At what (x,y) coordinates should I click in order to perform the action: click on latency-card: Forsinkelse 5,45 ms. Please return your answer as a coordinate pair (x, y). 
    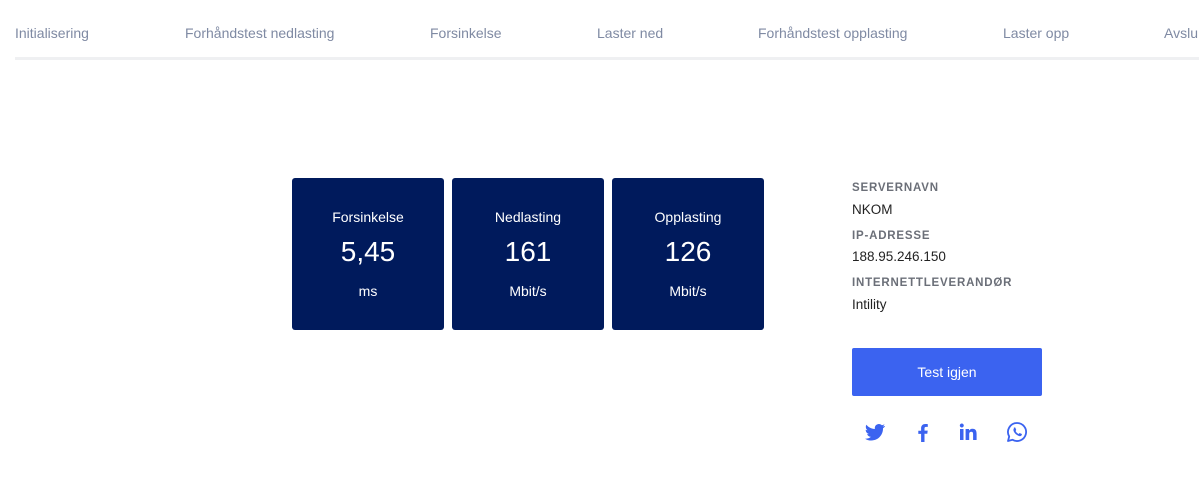
    Looking at the image, I should click on (368, 254).